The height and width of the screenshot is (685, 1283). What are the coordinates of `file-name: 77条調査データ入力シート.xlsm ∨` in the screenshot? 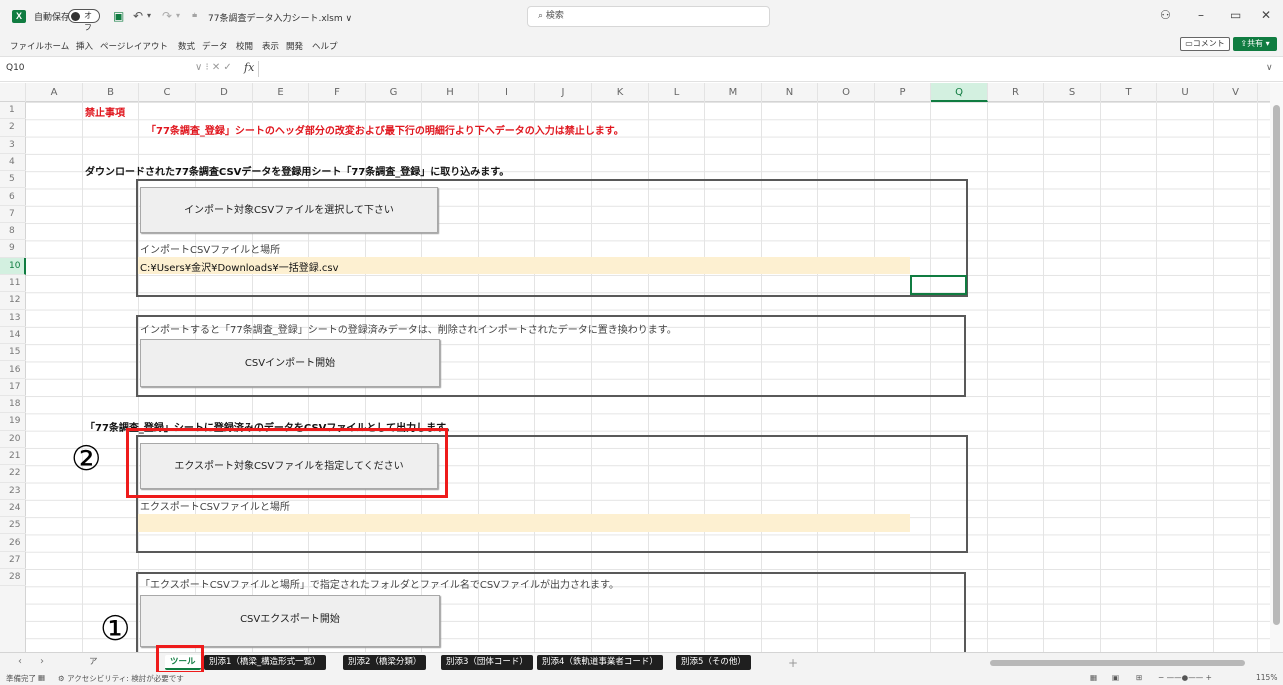 It's located at (280, 17).